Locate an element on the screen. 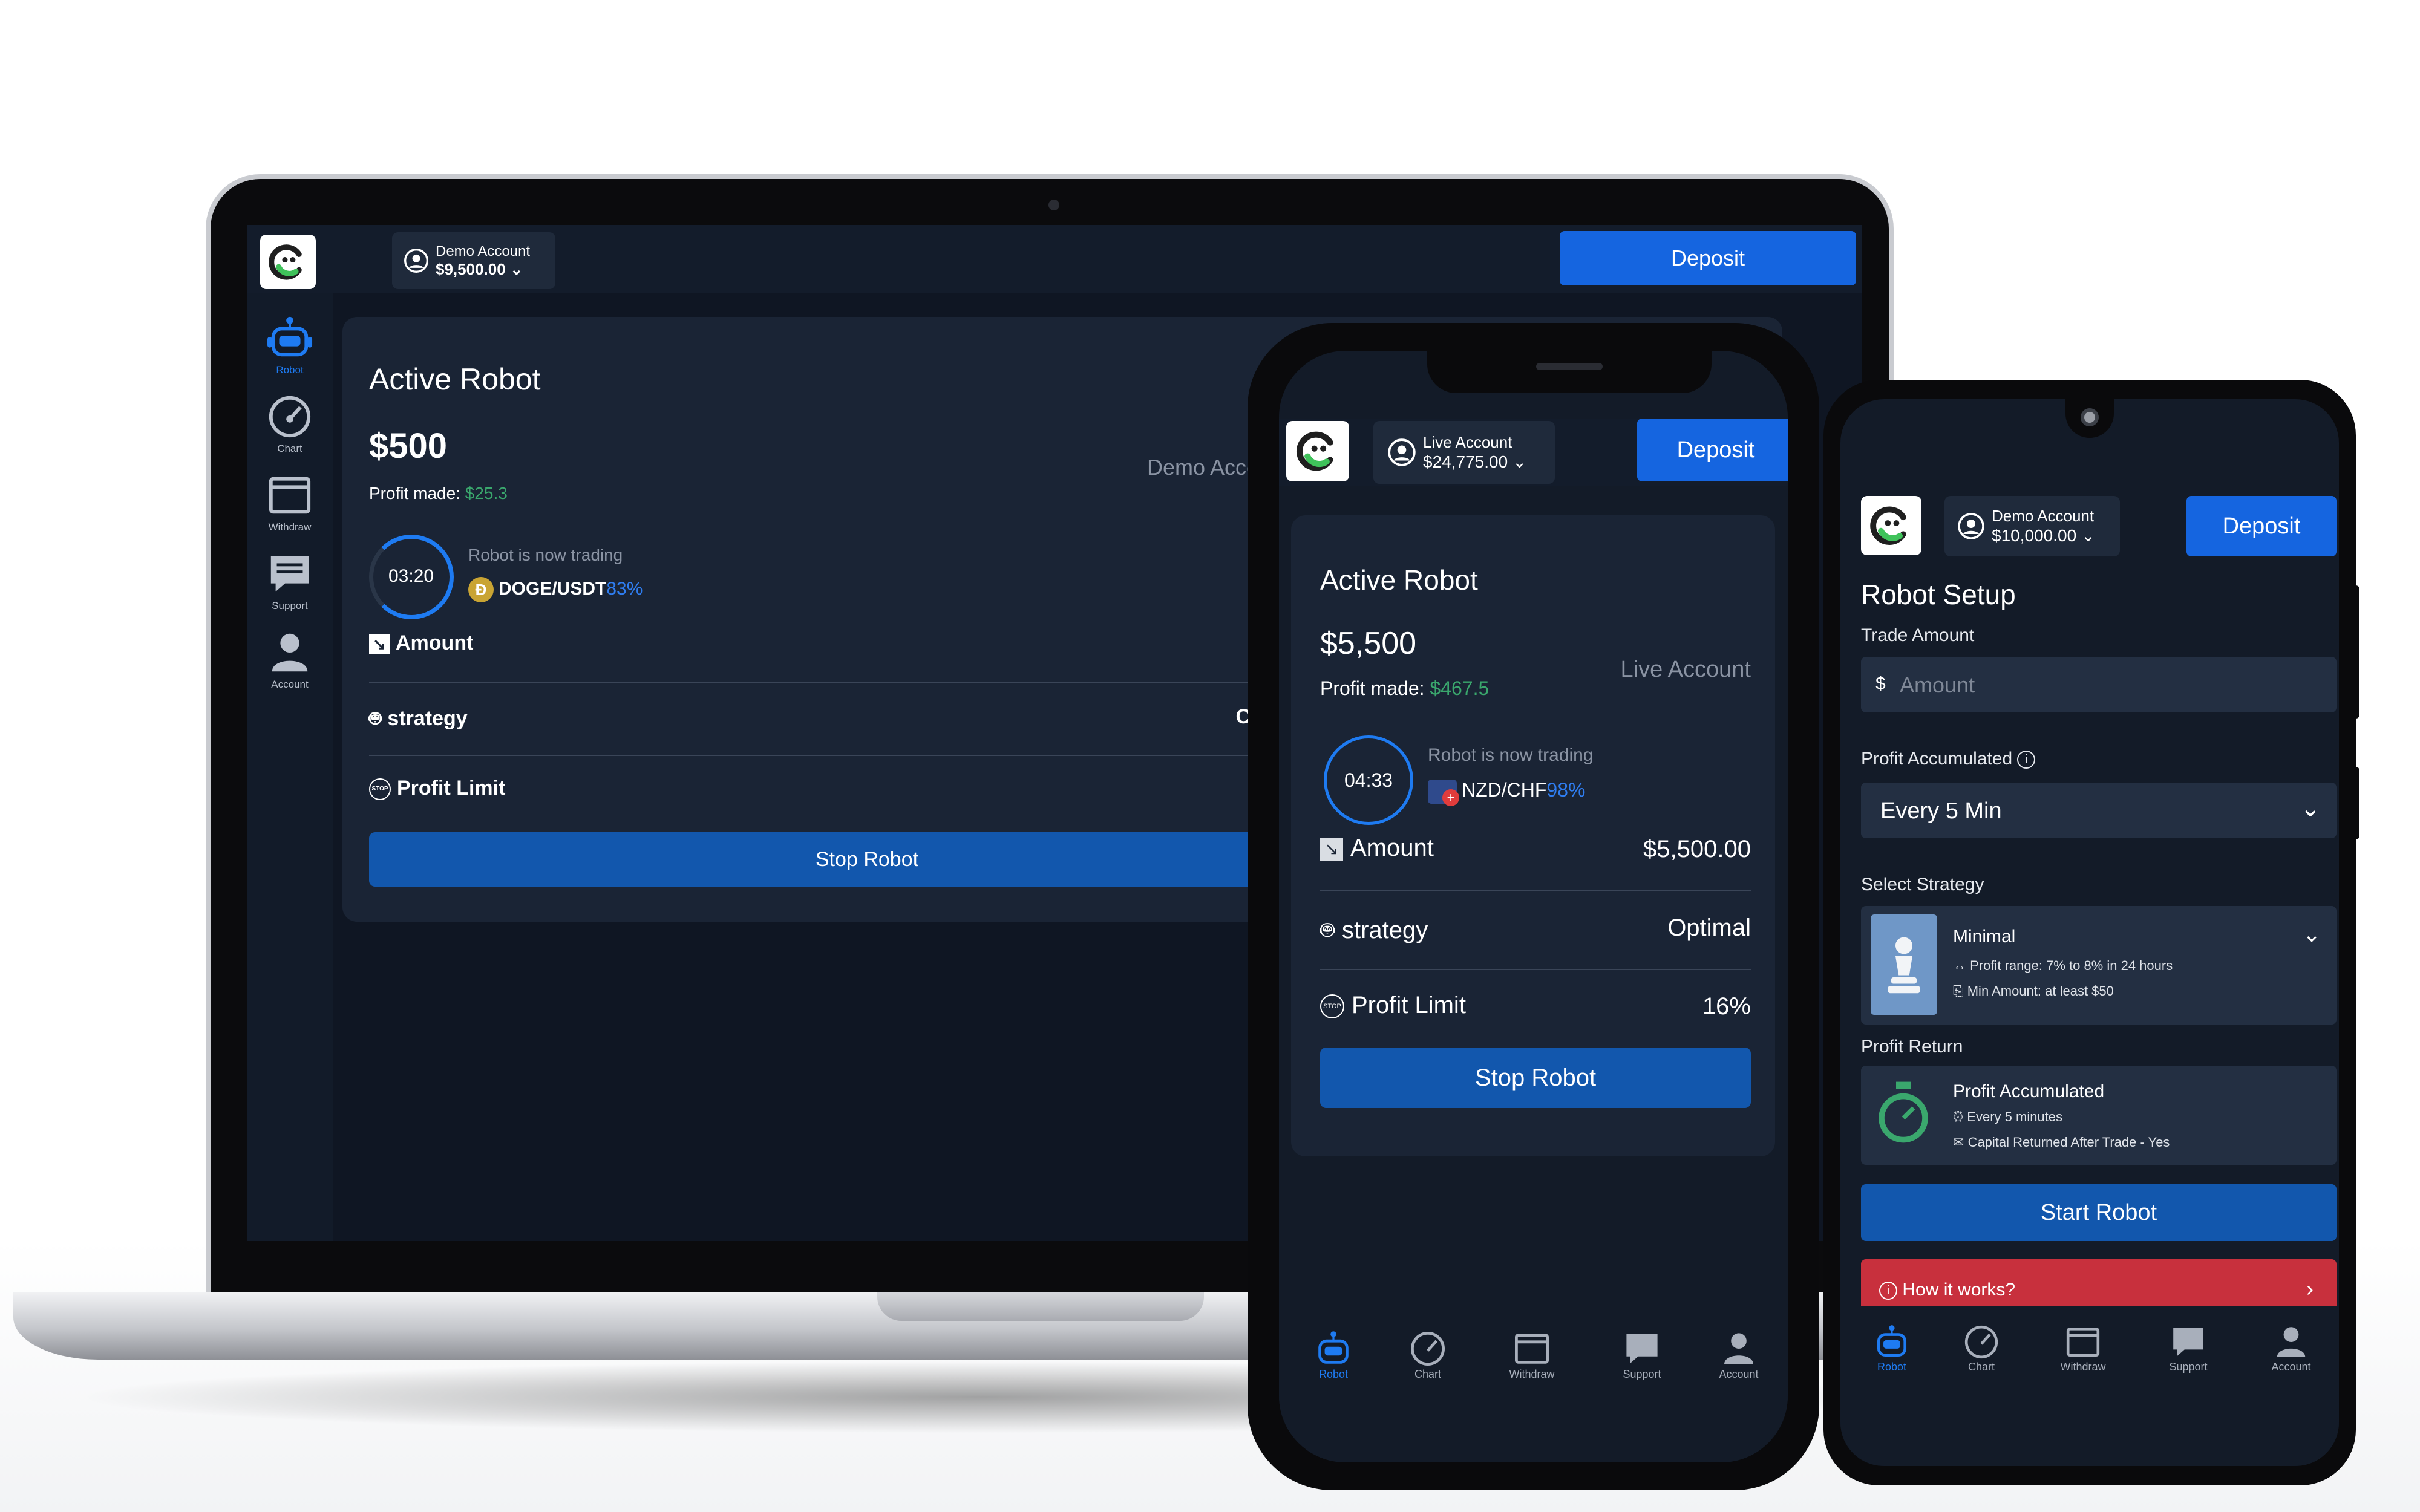 The height and width of the screenshot is (1512, 2420). sidebar-item-support: Support is located at coordinates (290, 581).